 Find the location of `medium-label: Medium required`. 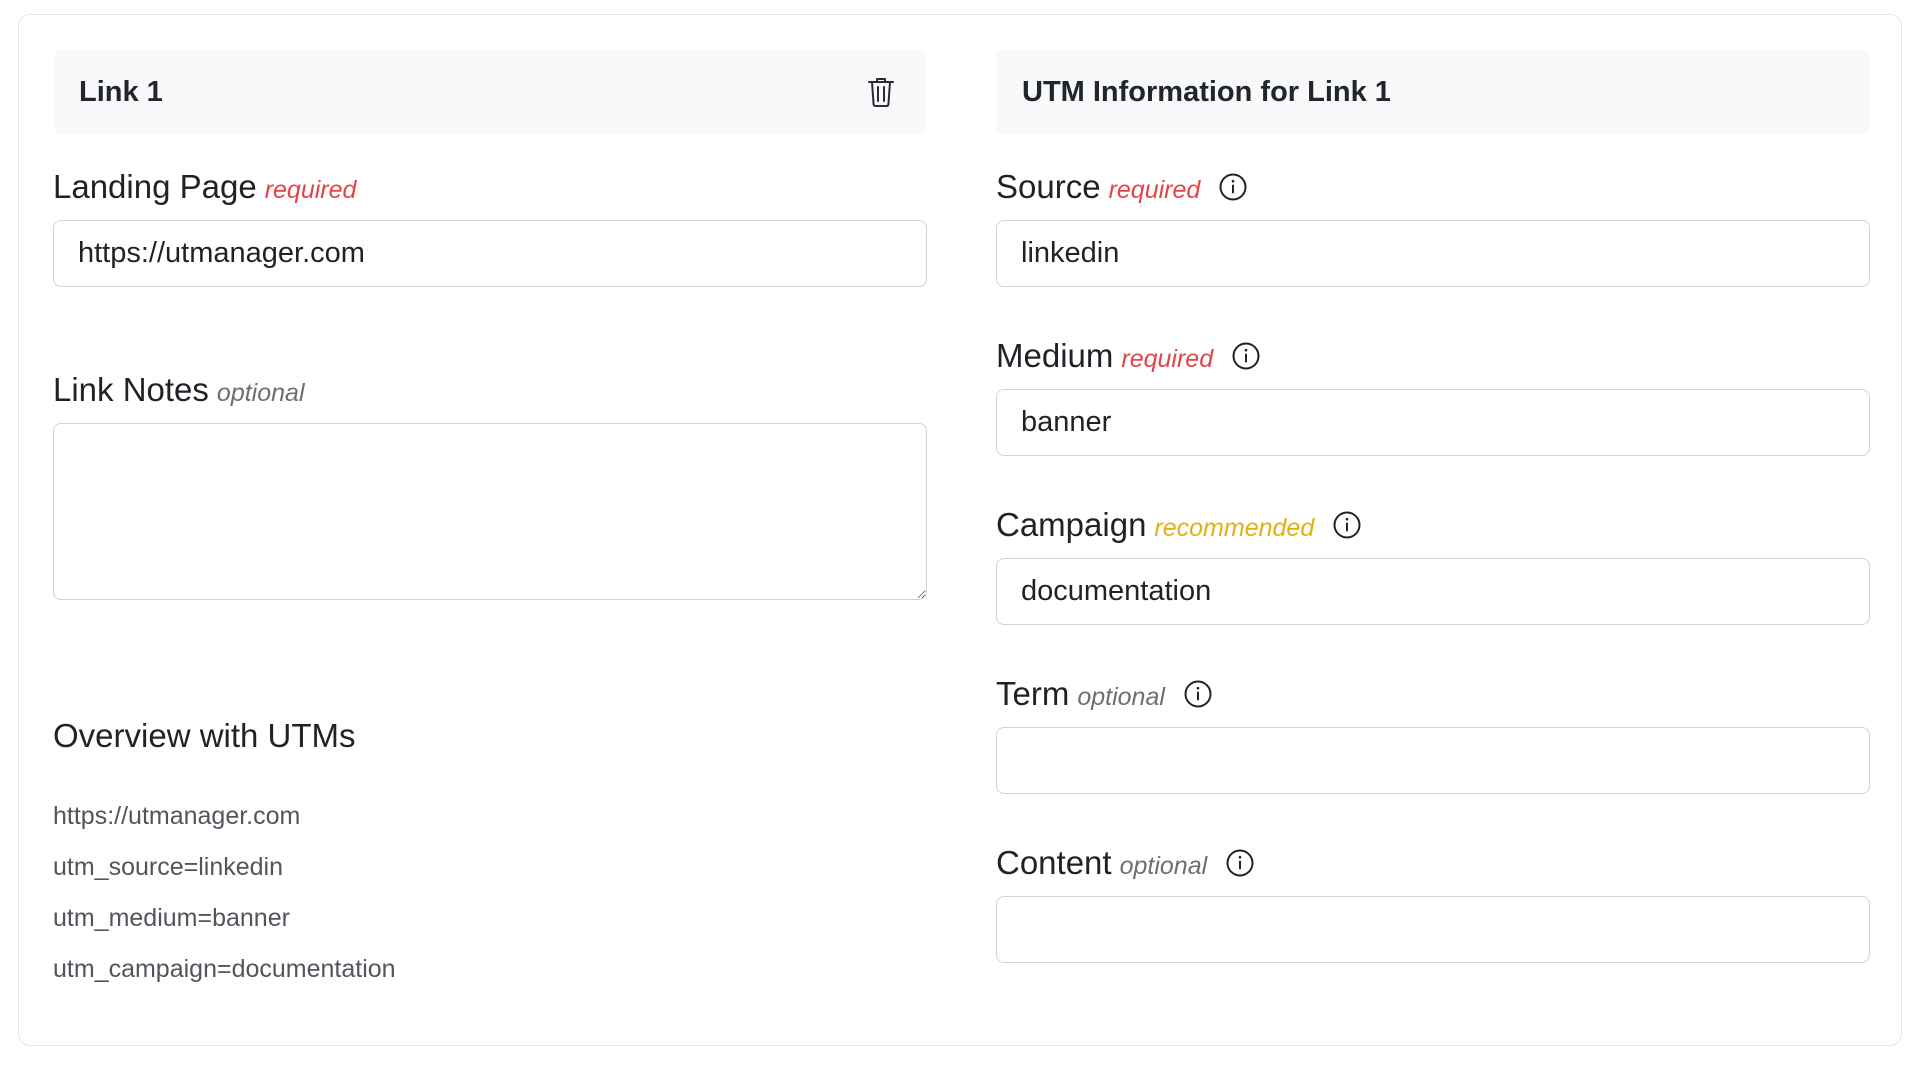

medium-label: Medium required is located at coordinates (1128, 356).